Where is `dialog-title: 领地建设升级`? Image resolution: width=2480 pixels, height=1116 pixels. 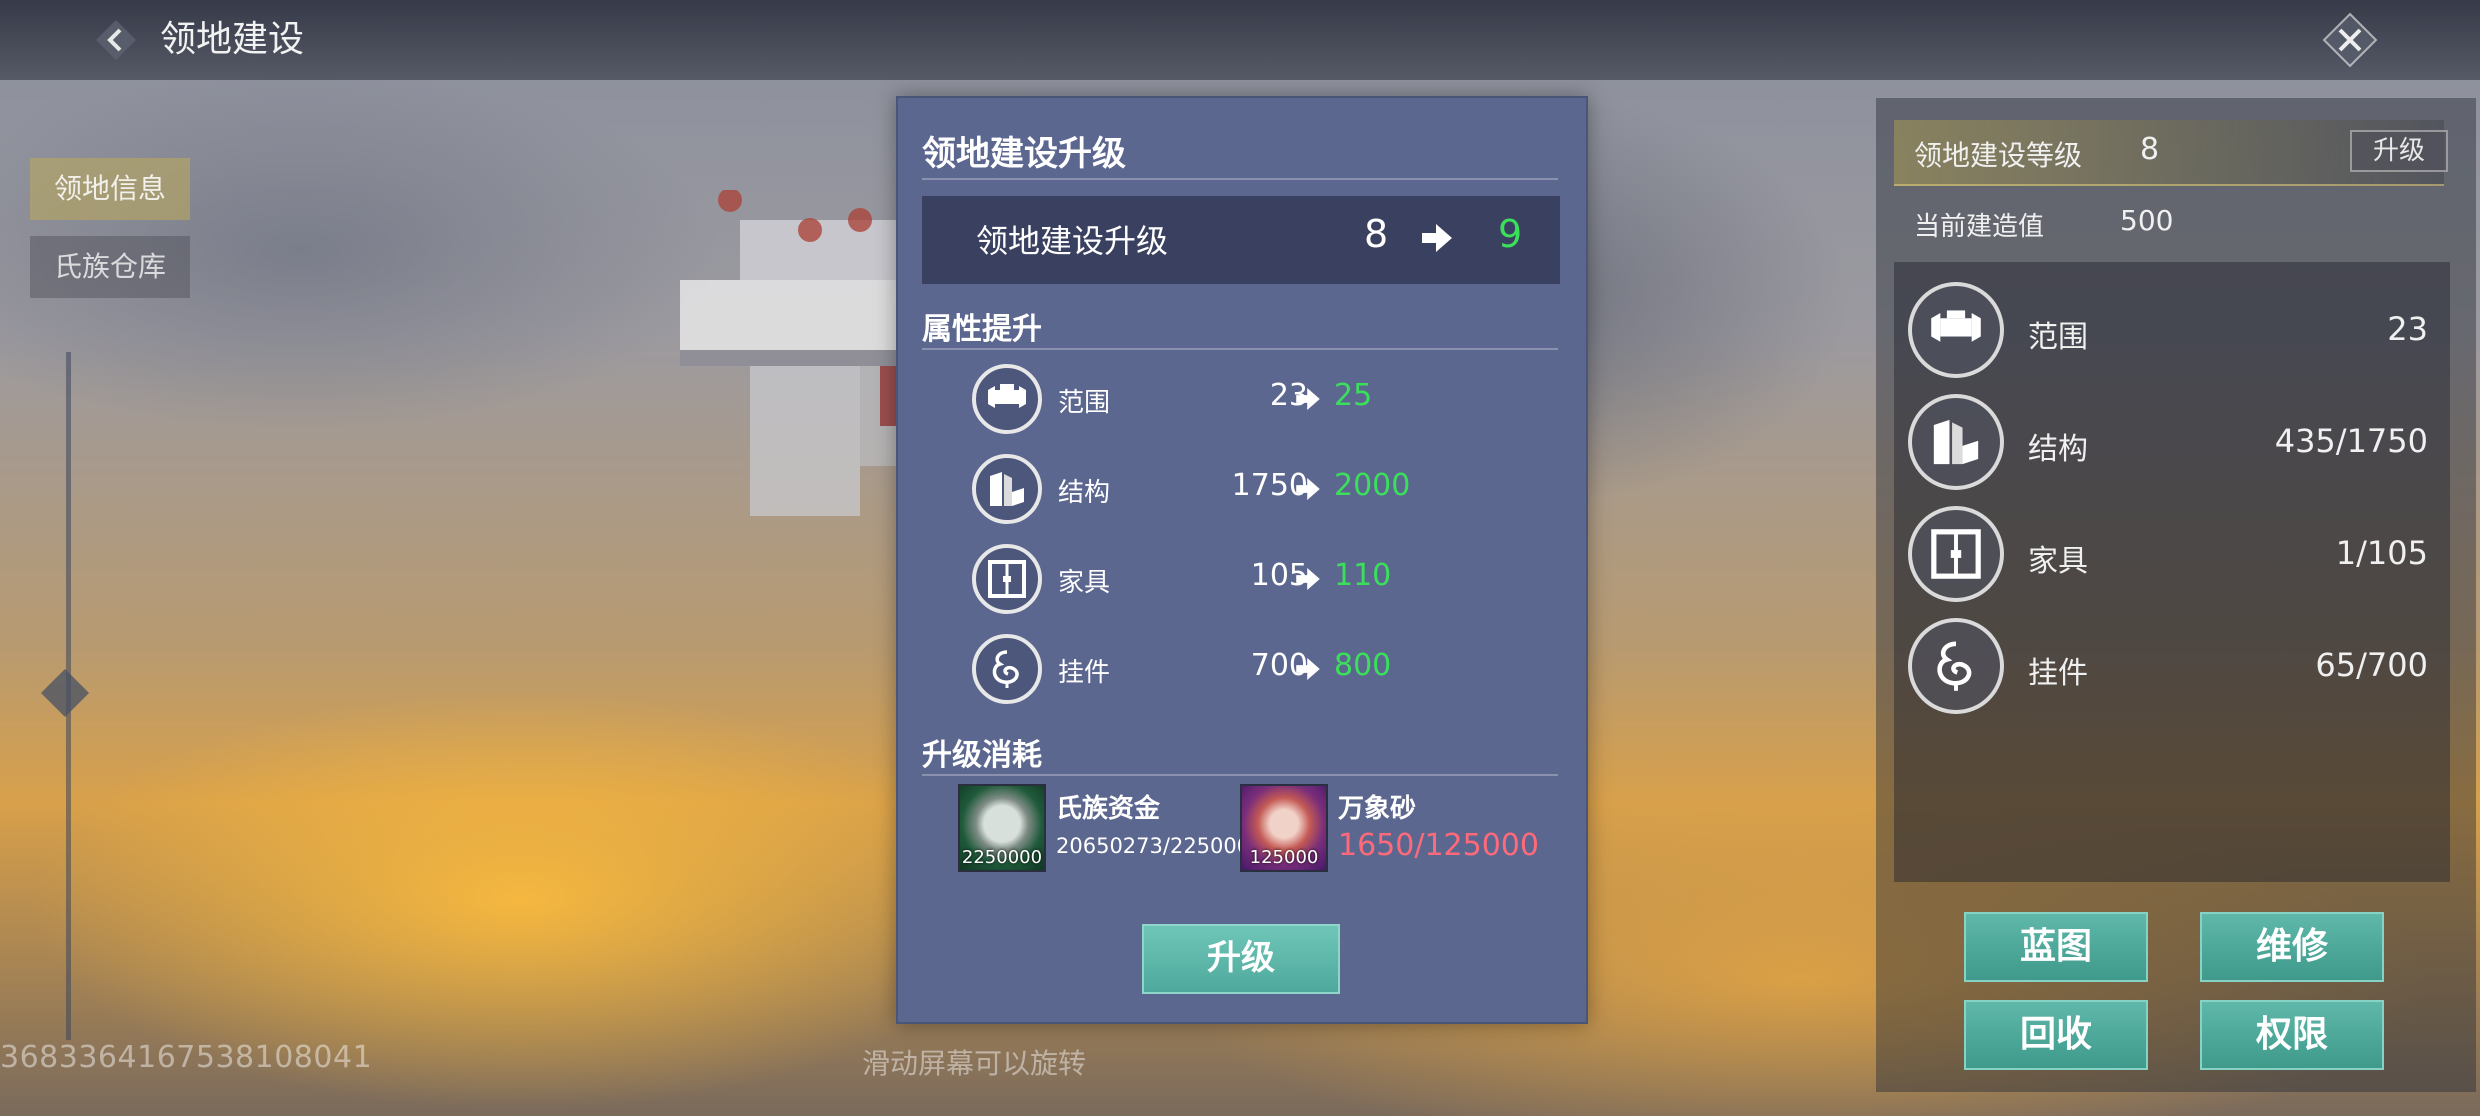 dialog-title: 领地建设升级 is located at coordinates (1024, 154).